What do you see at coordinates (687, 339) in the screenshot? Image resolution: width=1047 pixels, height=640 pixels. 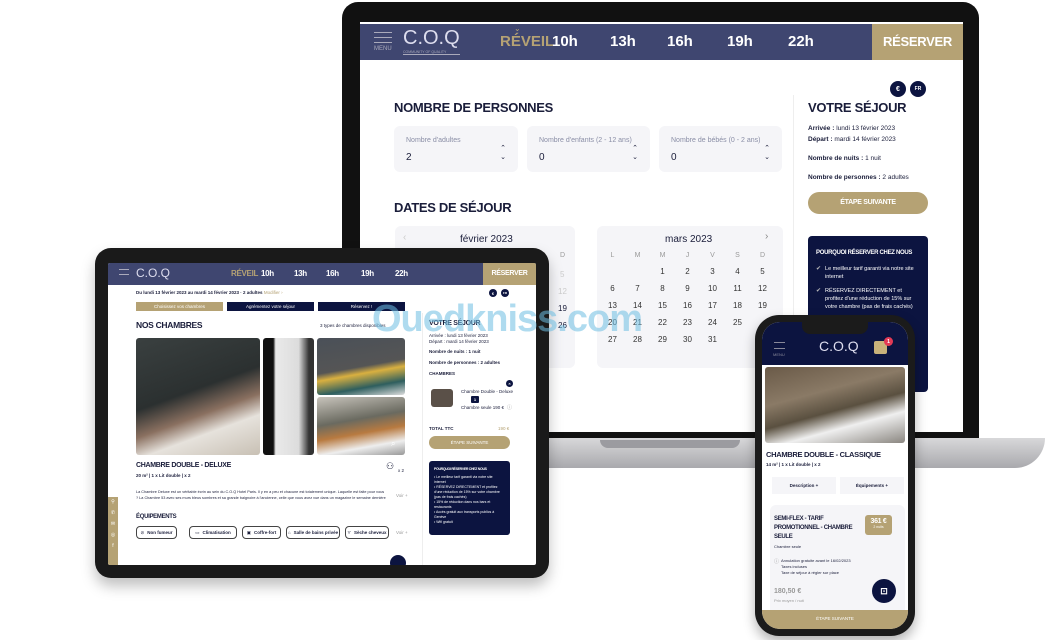 I see `day-cell: 30` at bounding box center [687, 339].